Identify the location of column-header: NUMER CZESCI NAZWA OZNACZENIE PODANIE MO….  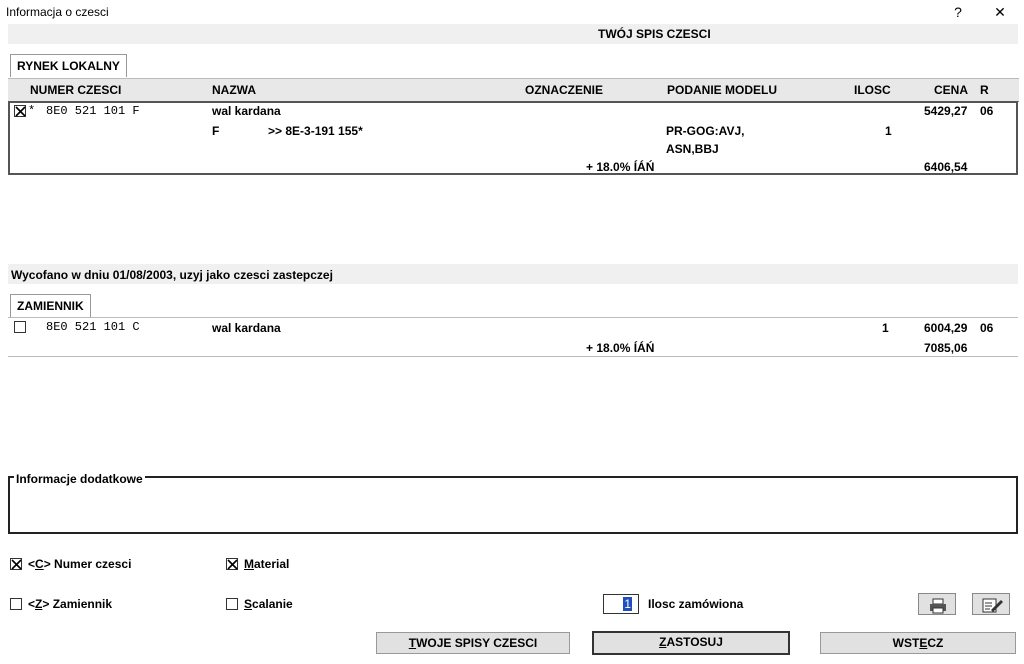
(513, 90).